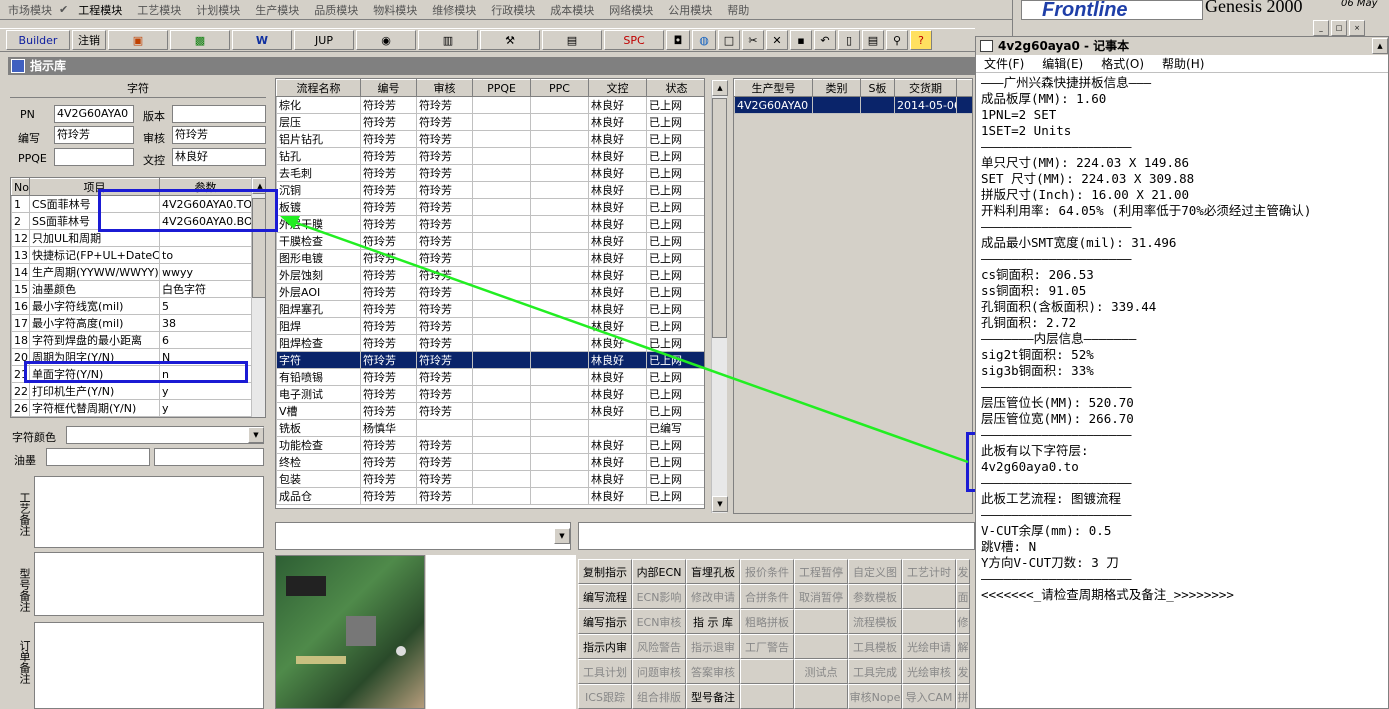  I want to click on notepad-line: 此板工艺流程: 图镀流程, so click(1051, 498).